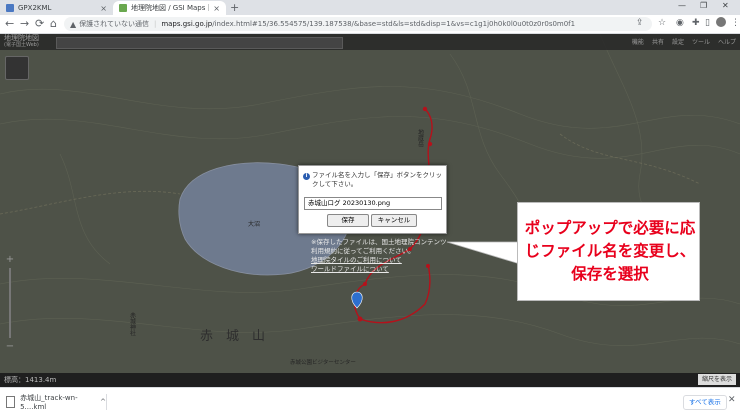 This screenshot has height=416, width=740. I want to click on download-bar: 赤城山_track-wn-5....kml ^ すべて表示 ✕, so click(370, 401).